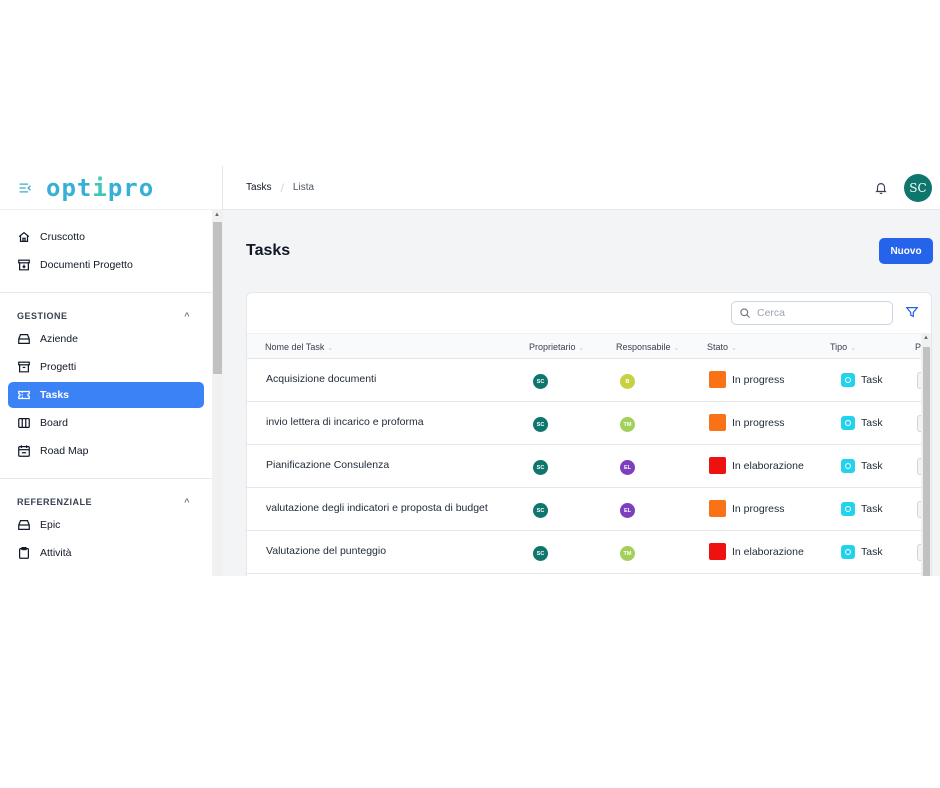 The image size is (940, 788). Describe the element at coordinates (24, 395) in the screenshot. I see `ticket-icon` at that location.